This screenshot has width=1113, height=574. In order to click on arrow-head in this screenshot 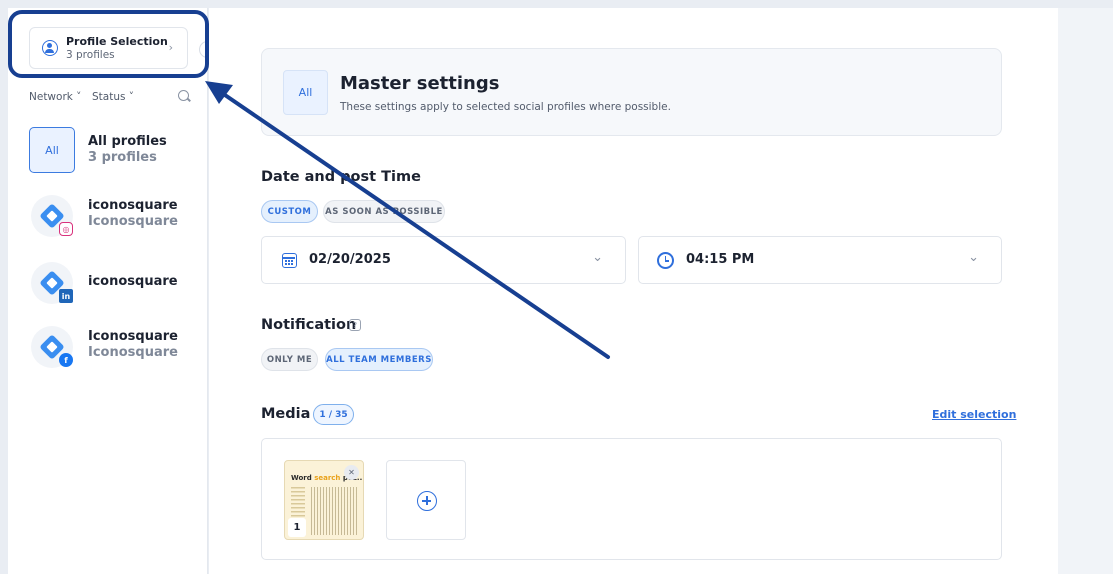, I will do `click(219, 92)`.